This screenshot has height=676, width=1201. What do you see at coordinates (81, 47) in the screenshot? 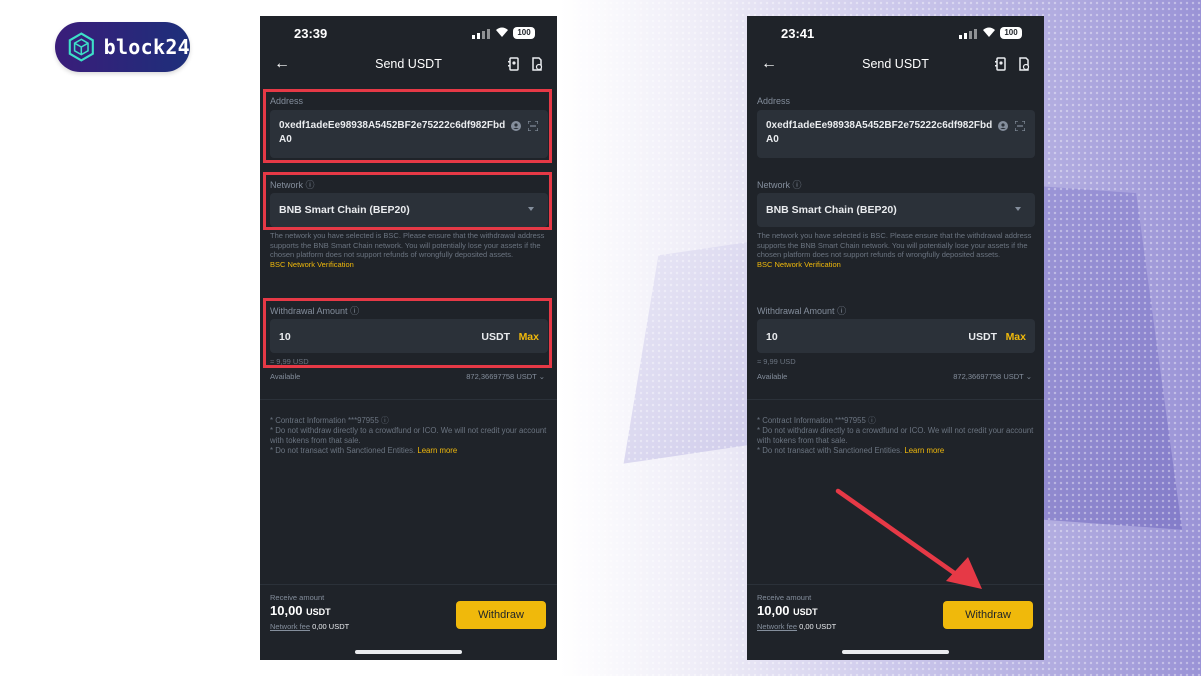
I see `cube-logo-icon` at bounding box center [81, 47].